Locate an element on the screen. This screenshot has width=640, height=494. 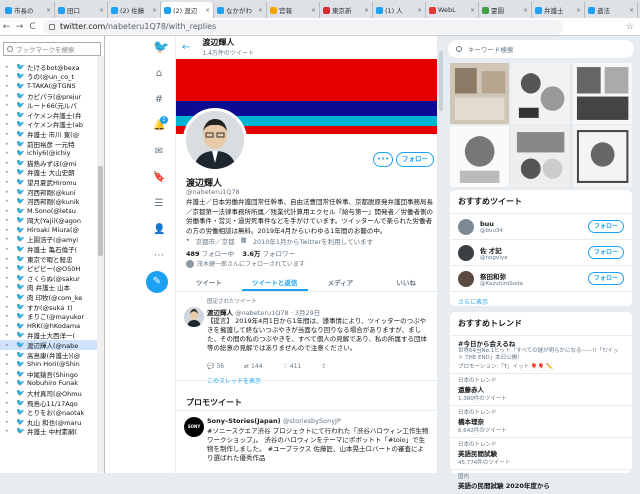
reload-button: C is located at coordinates (32, 27).